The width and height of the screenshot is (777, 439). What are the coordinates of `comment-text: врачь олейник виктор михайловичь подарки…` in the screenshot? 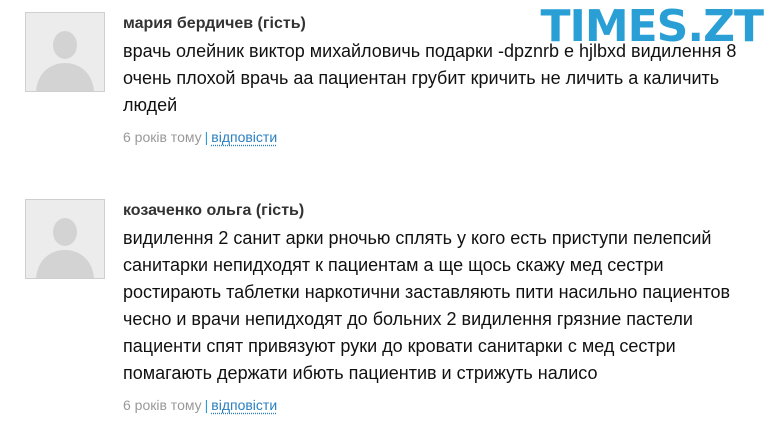 It's located at (430, 78).